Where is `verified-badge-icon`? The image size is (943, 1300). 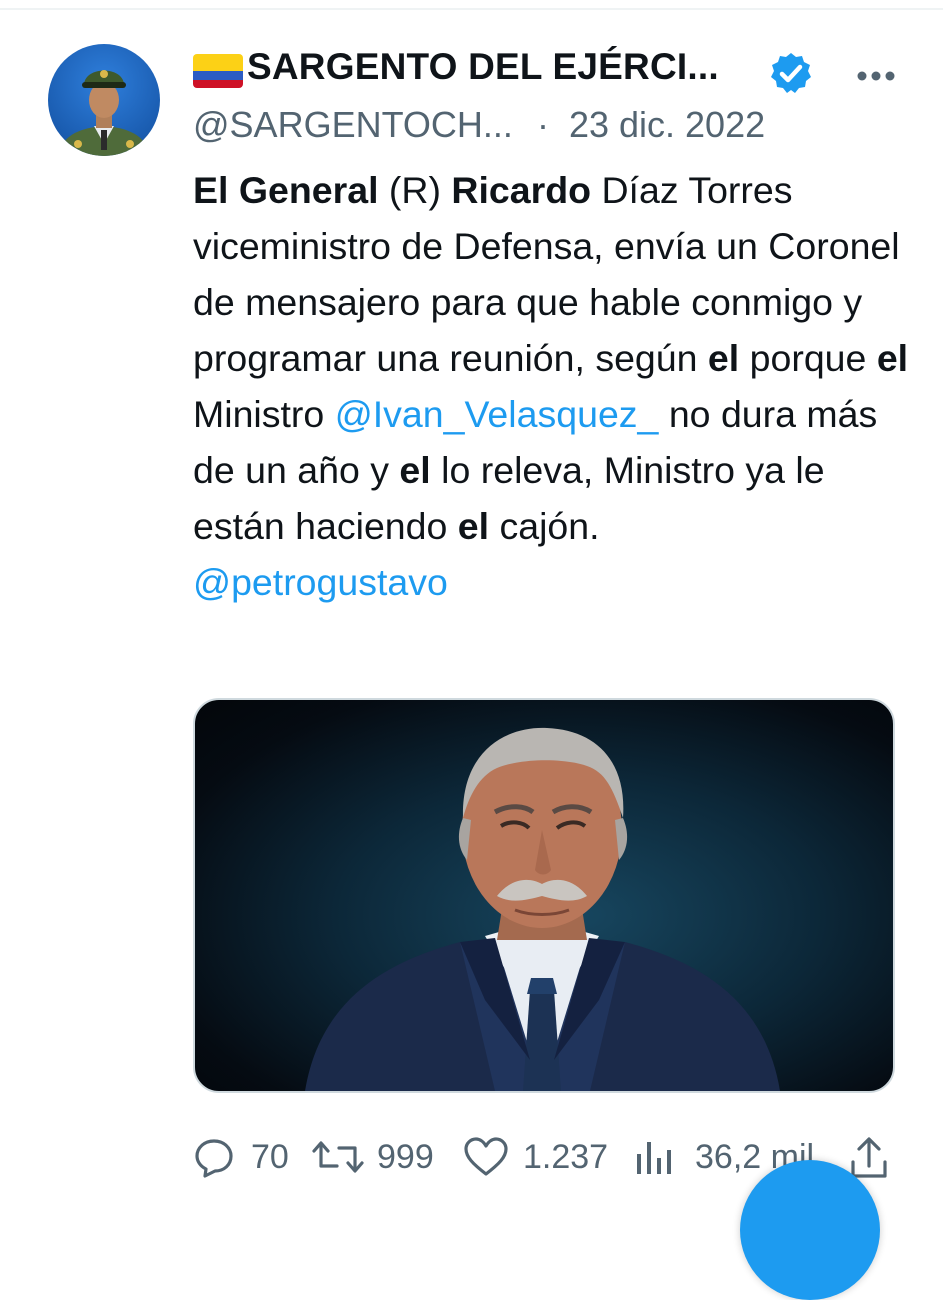 verified-badge-icon is located at coordinates (791, 74).